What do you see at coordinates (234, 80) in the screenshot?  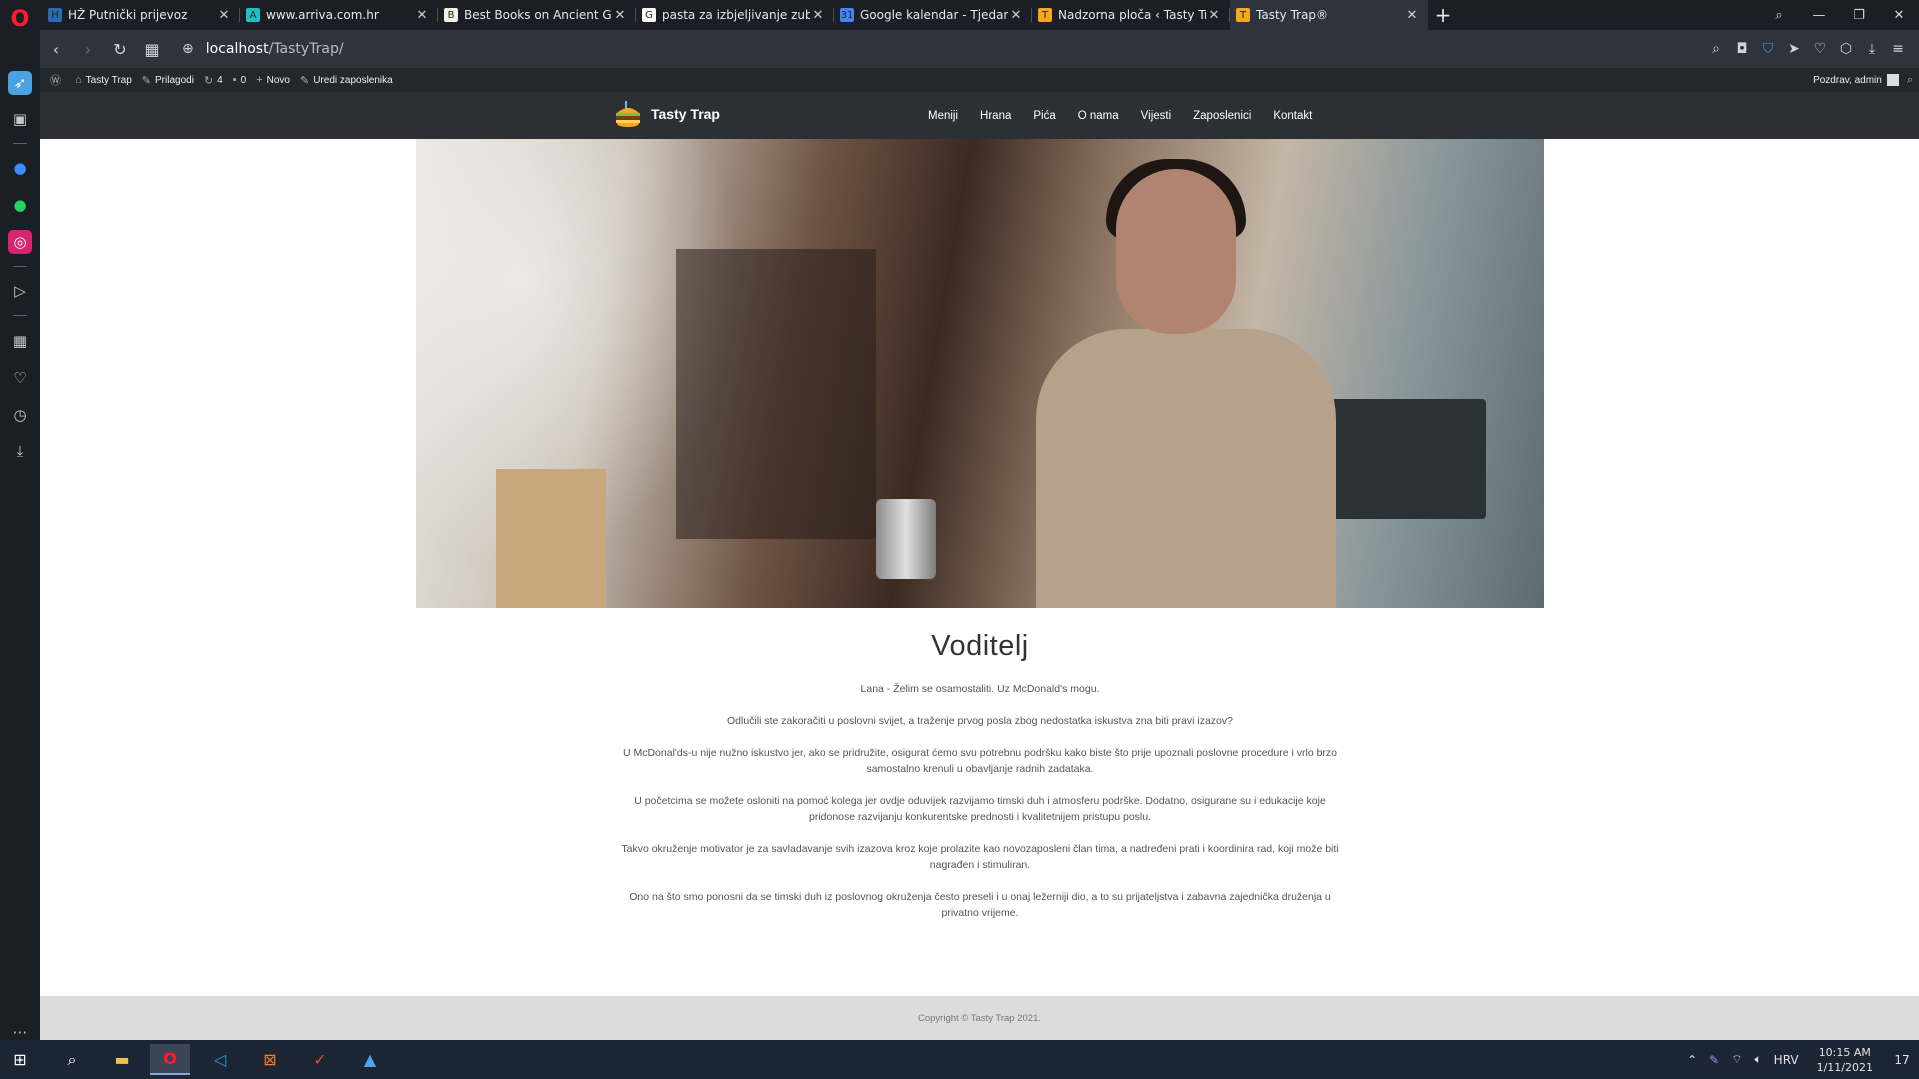 I see `comment-icon: ▪` at bounding box center [234, 80].